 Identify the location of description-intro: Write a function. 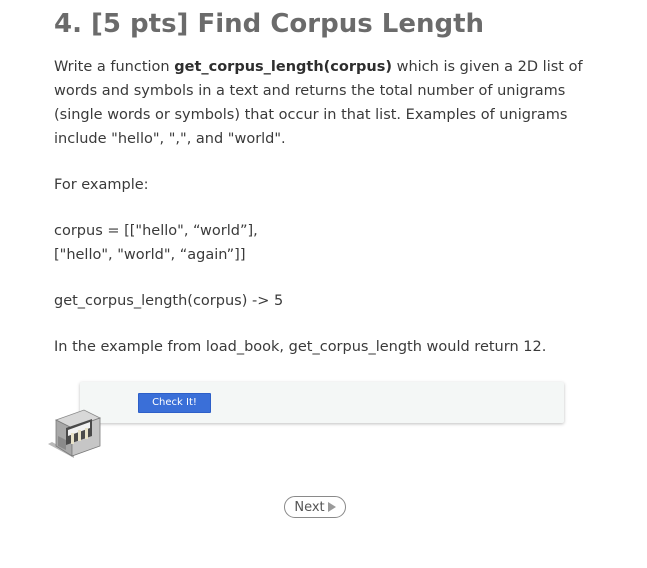
(114, 67).